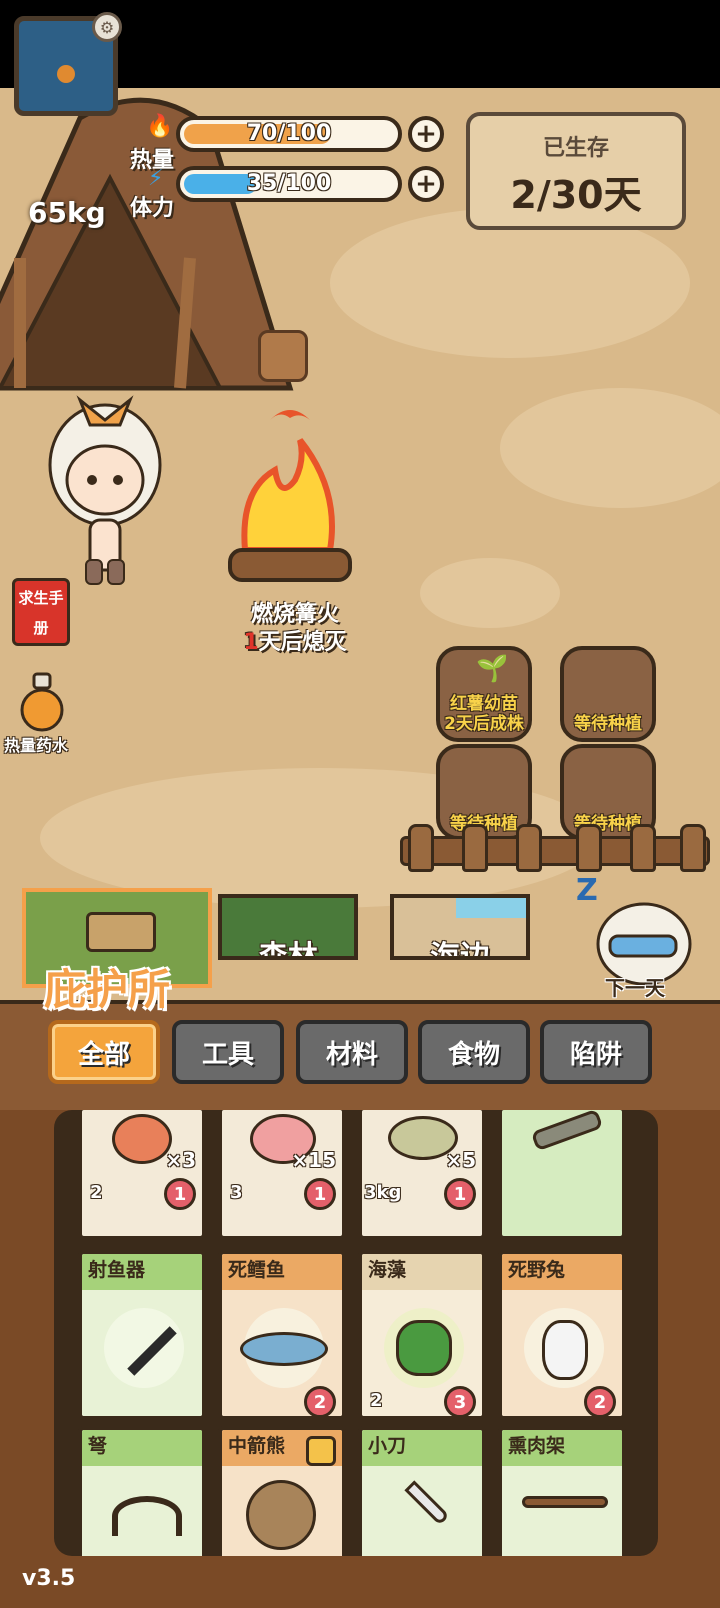 This screenshot has height=1608, width=720. What do you see at coordinates (42, 702) in the screenshot?
I see `potion-icon` at bounding box center [42, 702].